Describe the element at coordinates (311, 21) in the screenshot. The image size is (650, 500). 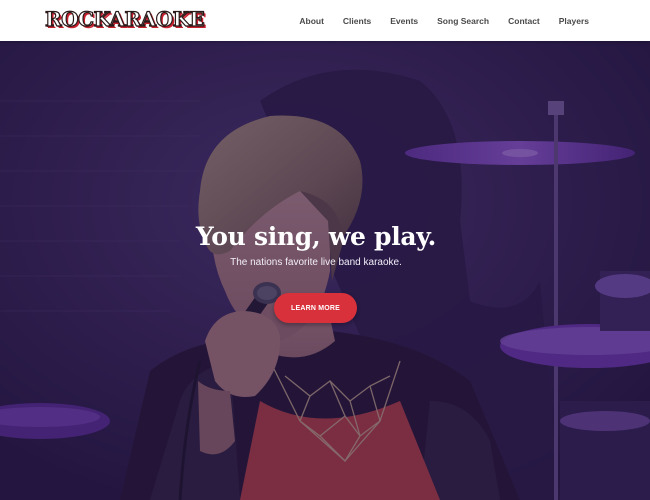
I see `nav-about: About` at that location.